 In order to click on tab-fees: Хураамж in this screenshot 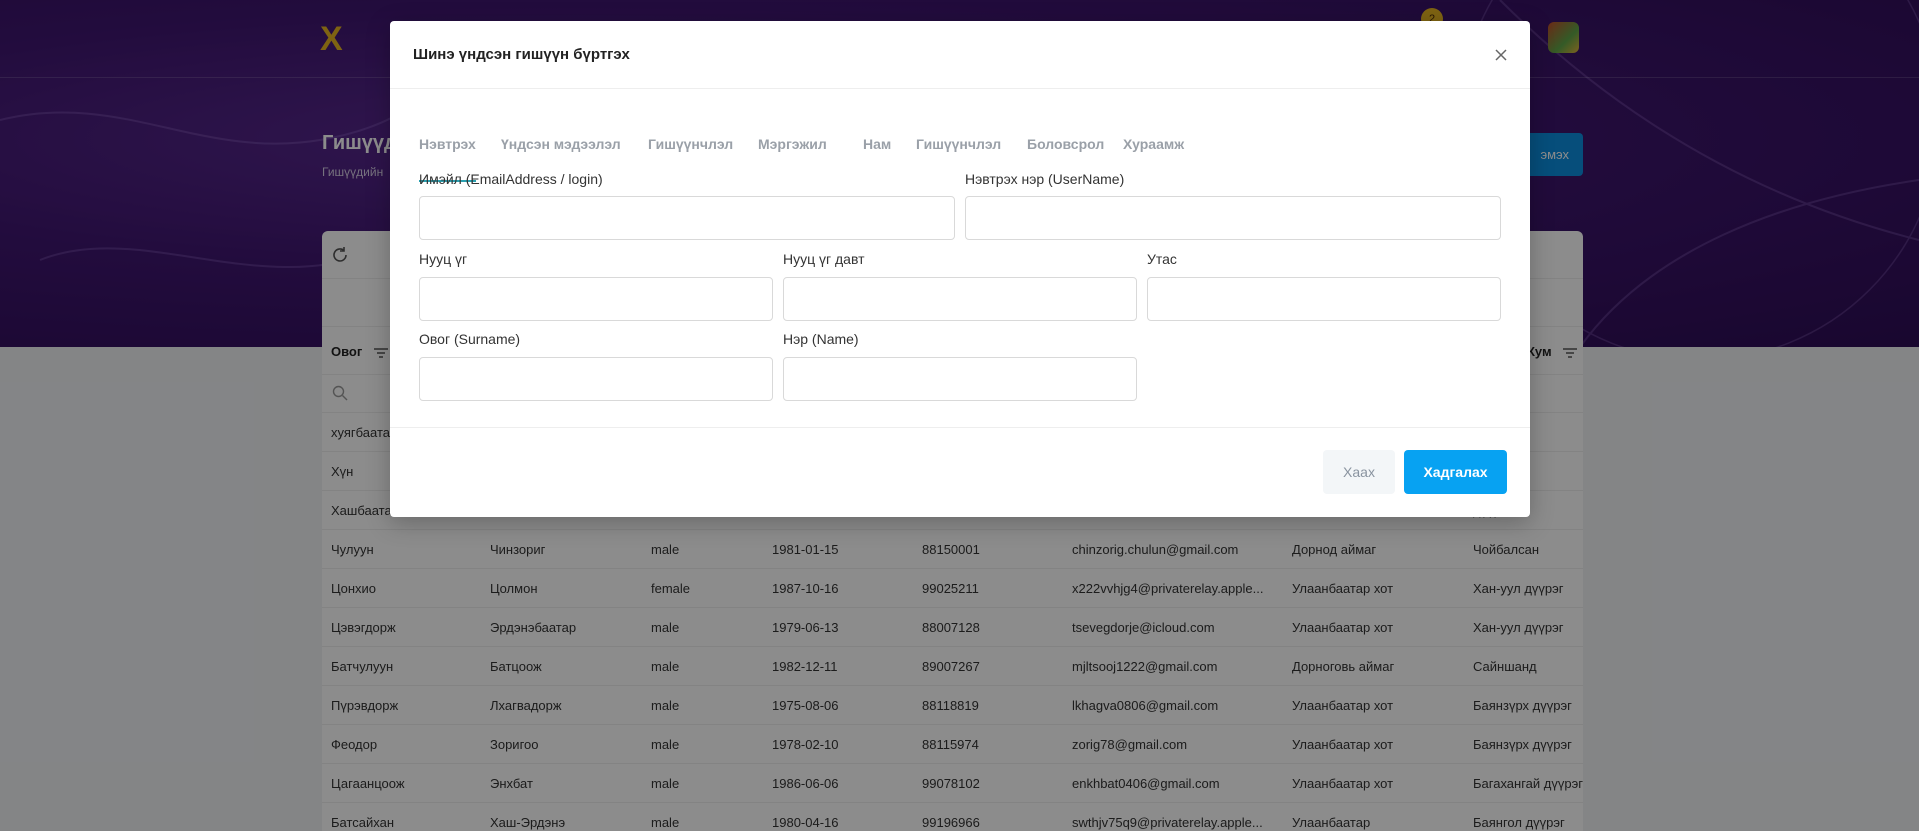, I will do `click(1153, 144)`.